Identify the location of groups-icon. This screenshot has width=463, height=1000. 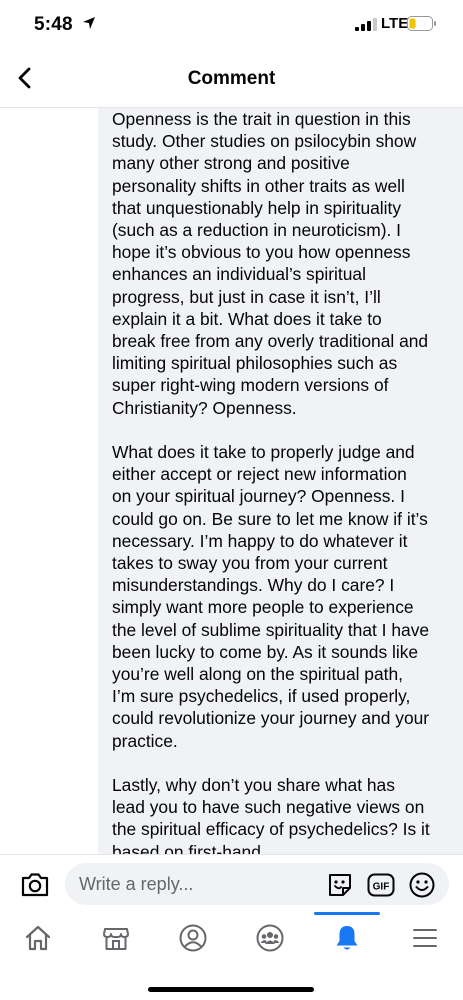
(270, 938).